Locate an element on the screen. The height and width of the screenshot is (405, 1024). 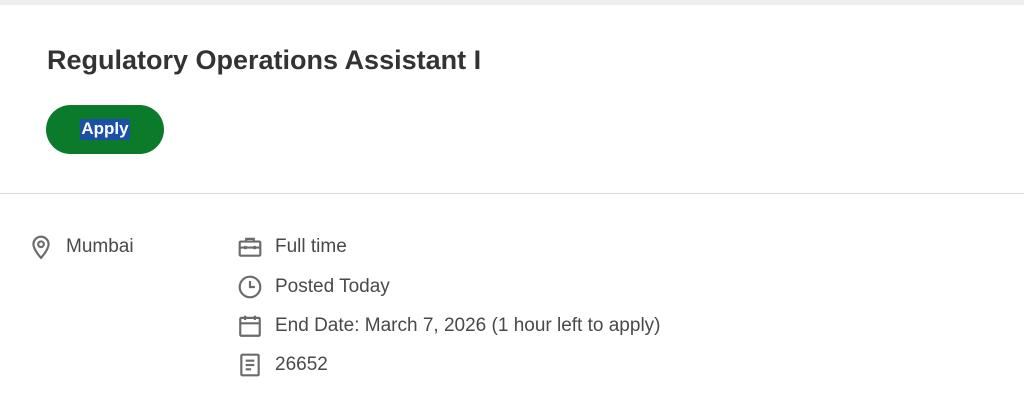
job-title: Regulatory Operations Assistant I is located at coordinates (264, 60).